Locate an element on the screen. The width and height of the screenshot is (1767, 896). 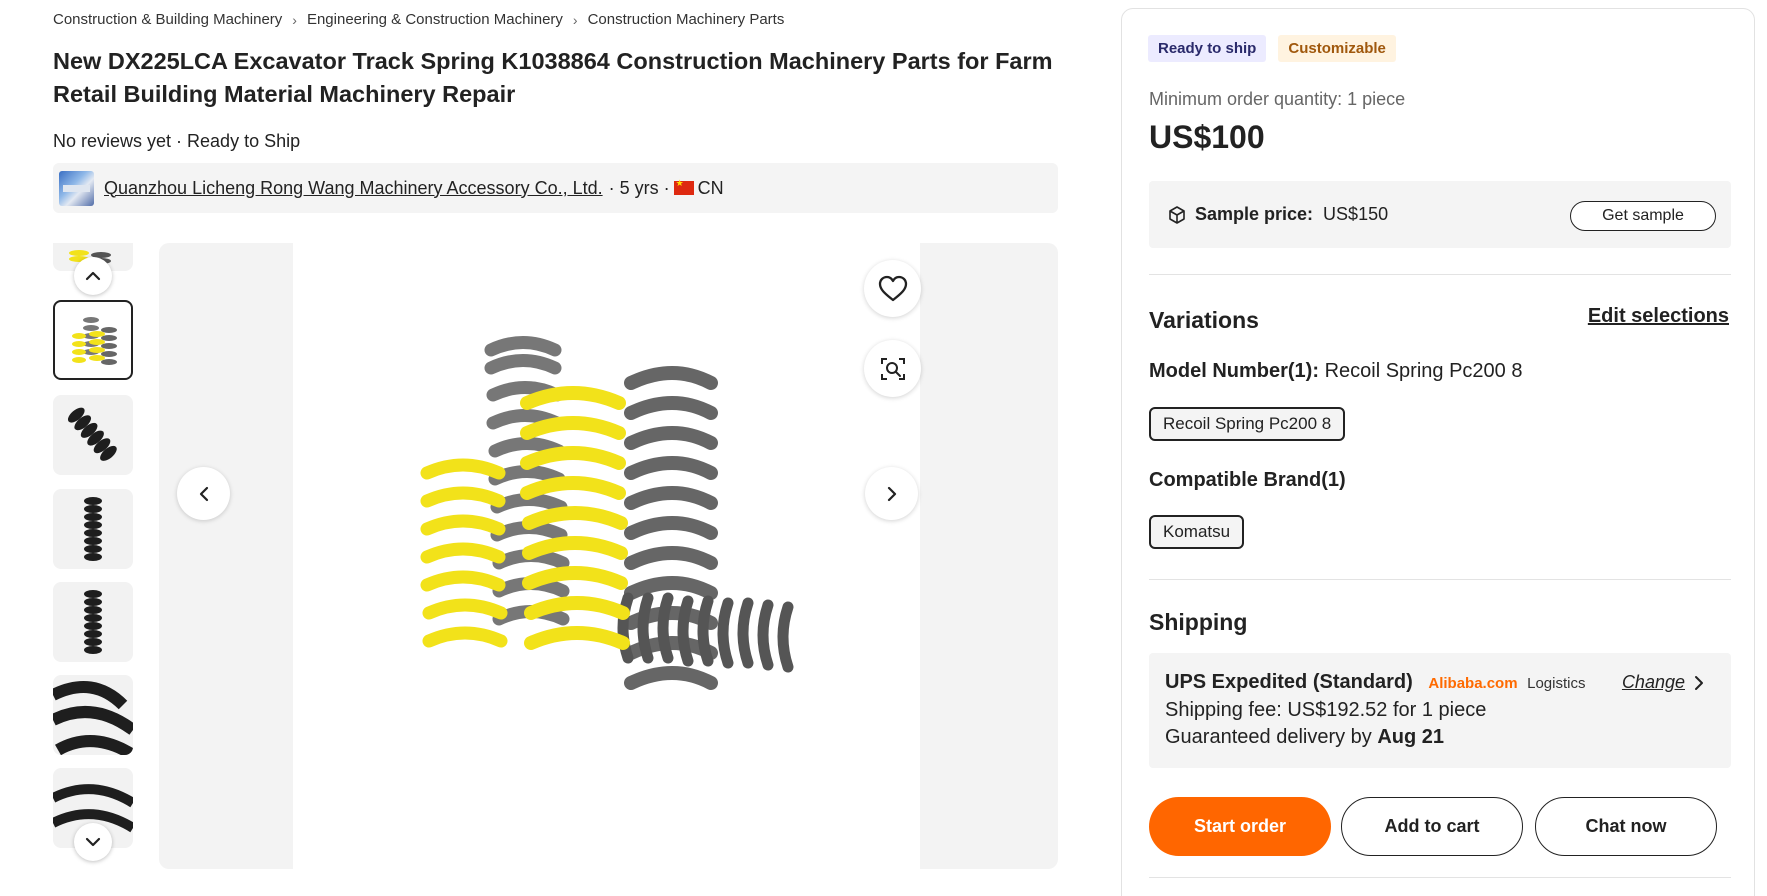
shipping-fee: Shipping fee: US$192.52 for 1 piece is located at coordinates (1326, 710).